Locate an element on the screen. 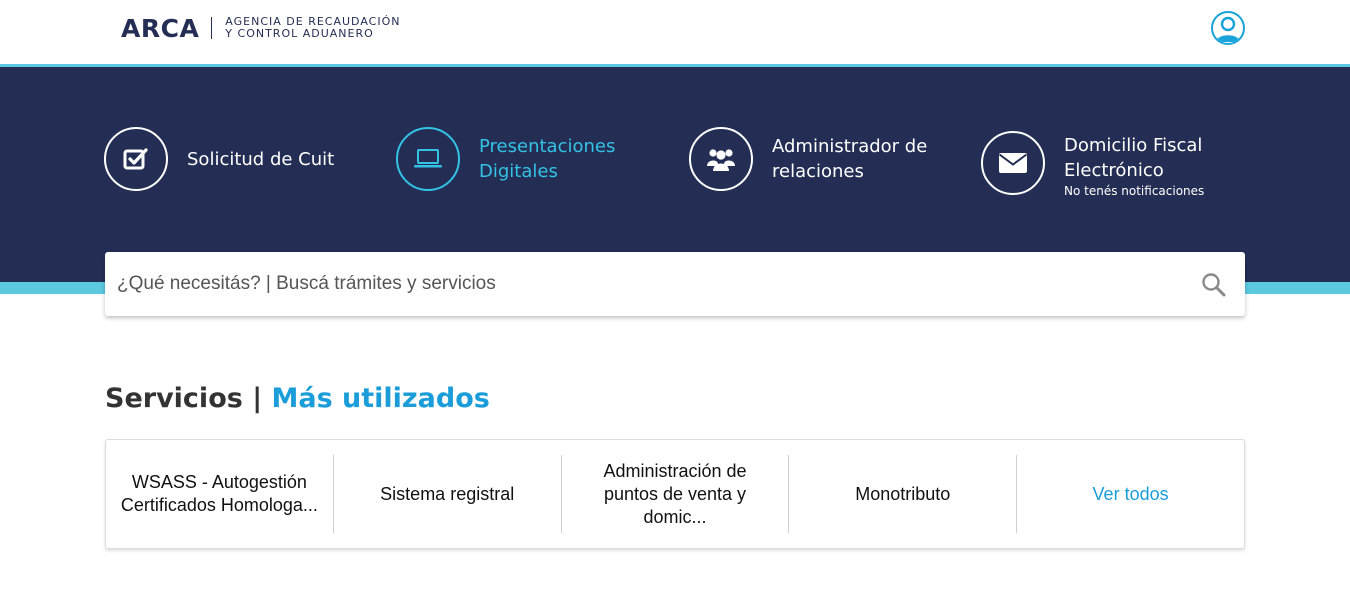  envelope-icon is located at coordinates (1013, 163).